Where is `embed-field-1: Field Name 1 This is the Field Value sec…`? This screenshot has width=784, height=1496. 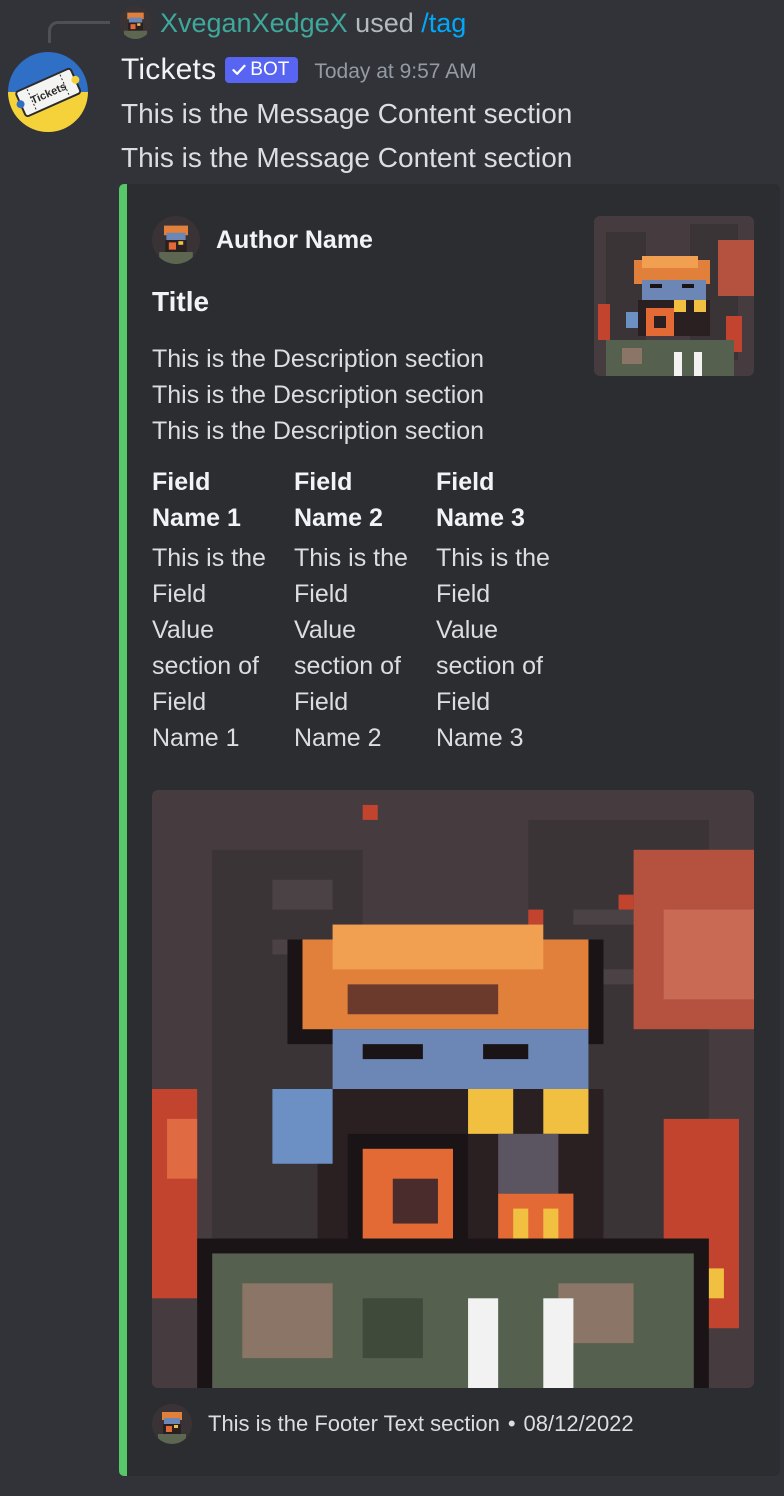
embed-field-1: Field Name 1 This is the Field Value sec… is located at coordinates (219, 610).